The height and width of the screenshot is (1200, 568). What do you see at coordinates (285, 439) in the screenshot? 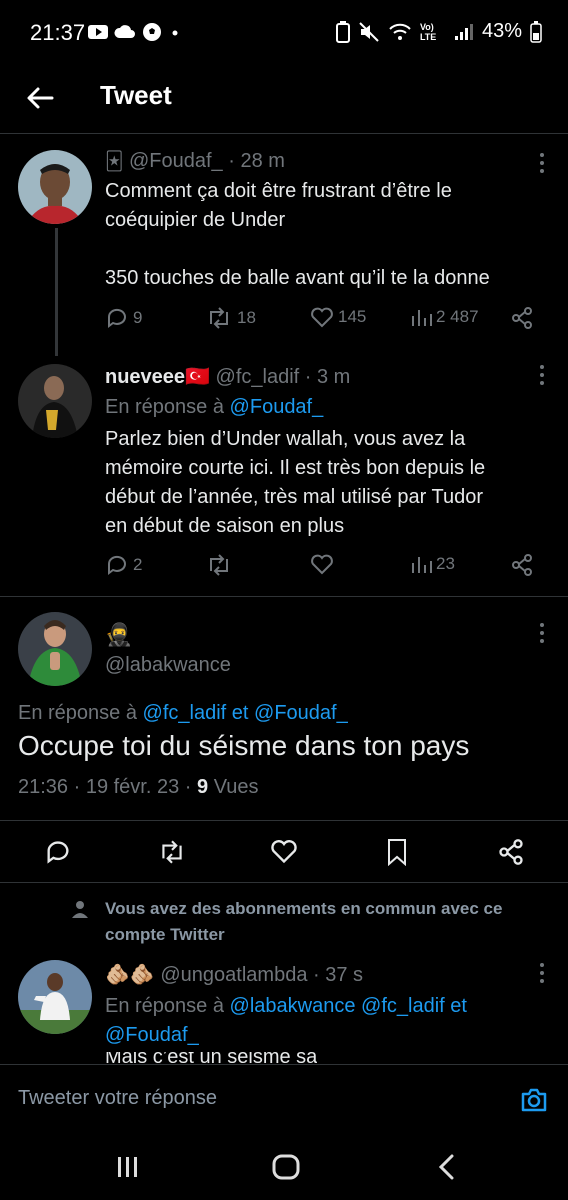
I see `tweet-text-line: Parlez bien d’Under wallah, vous avez la` at bounding box center [285, 439].